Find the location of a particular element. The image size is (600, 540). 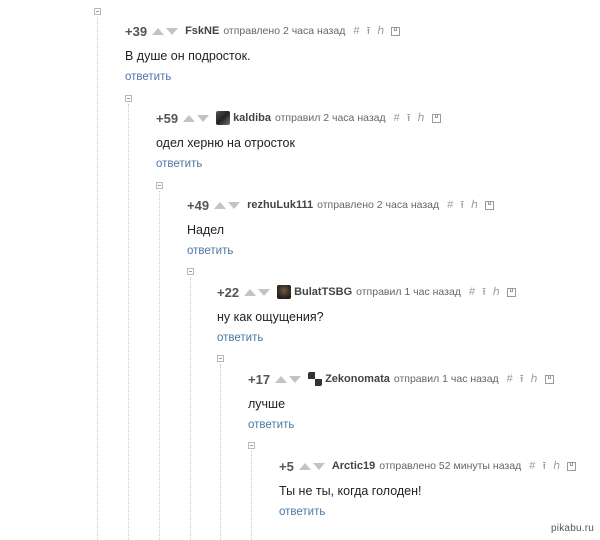

comment-header: +39 FskNE отправлено 2 часа назад # ⭱ ℎ is located at coordinates (263, 31).